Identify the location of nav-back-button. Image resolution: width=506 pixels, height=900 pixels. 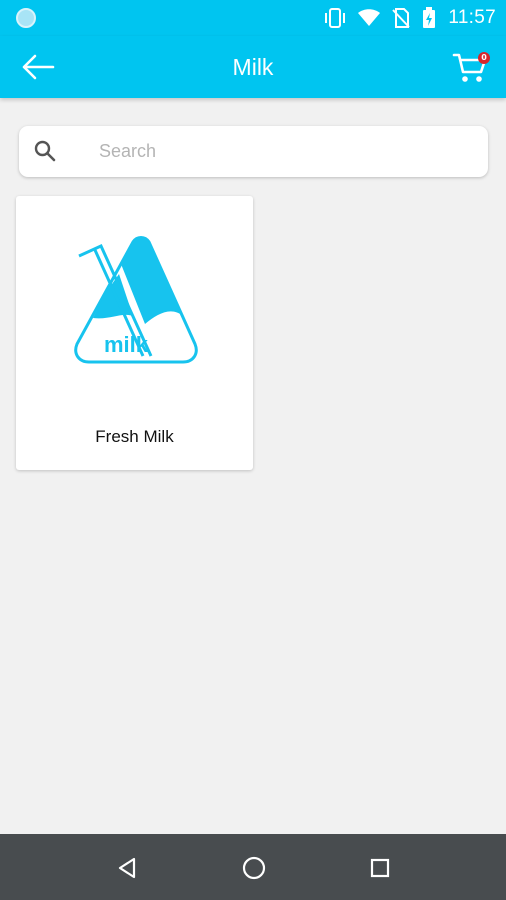
(127, 868).